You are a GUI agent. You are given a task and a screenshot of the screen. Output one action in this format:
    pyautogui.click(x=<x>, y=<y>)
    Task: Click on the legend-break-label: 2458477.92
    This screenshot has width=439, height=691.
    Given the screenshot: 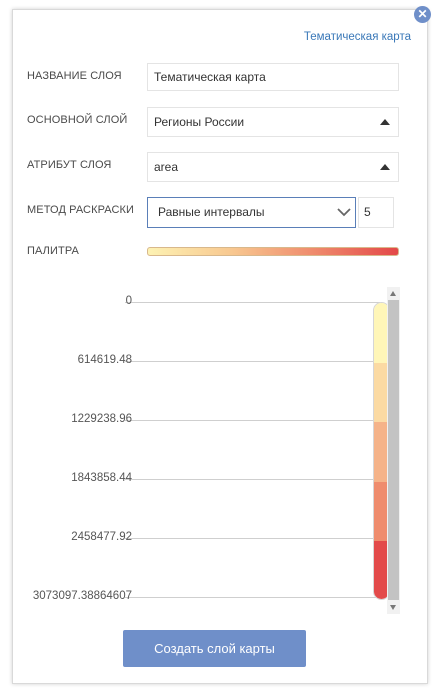 What is the action you would take?
    pyautogui.click(x=101, y=537)
    